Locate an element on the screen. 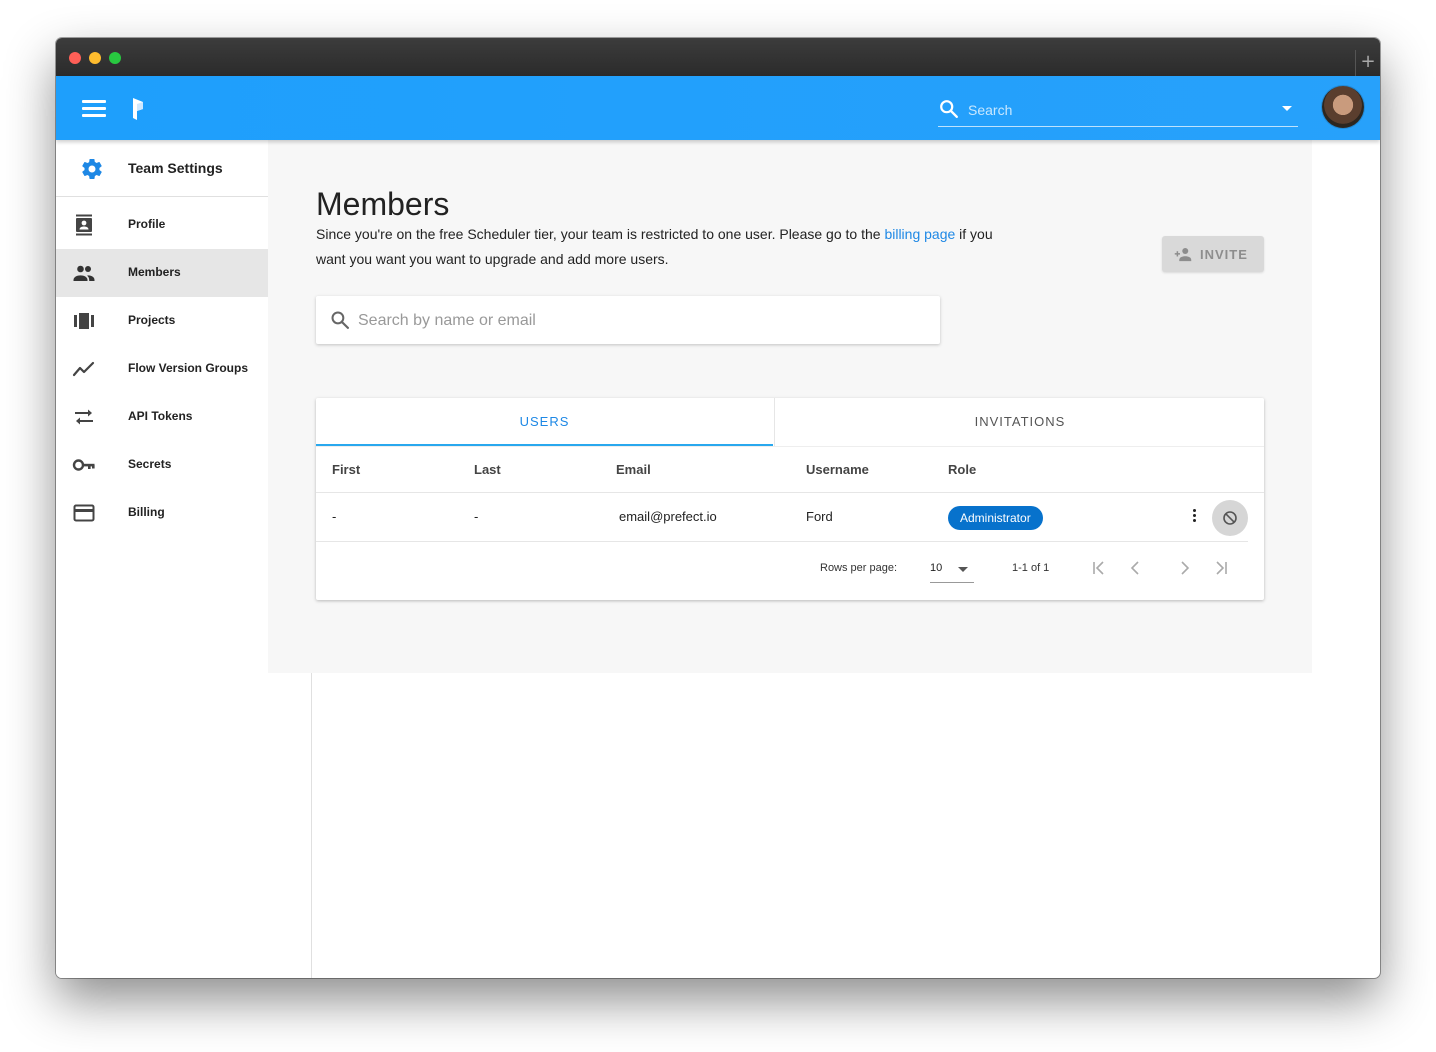 The height and width of the screenshot is (1052, 1436). new-tab-button: + is located at coordinates (1367, 63).